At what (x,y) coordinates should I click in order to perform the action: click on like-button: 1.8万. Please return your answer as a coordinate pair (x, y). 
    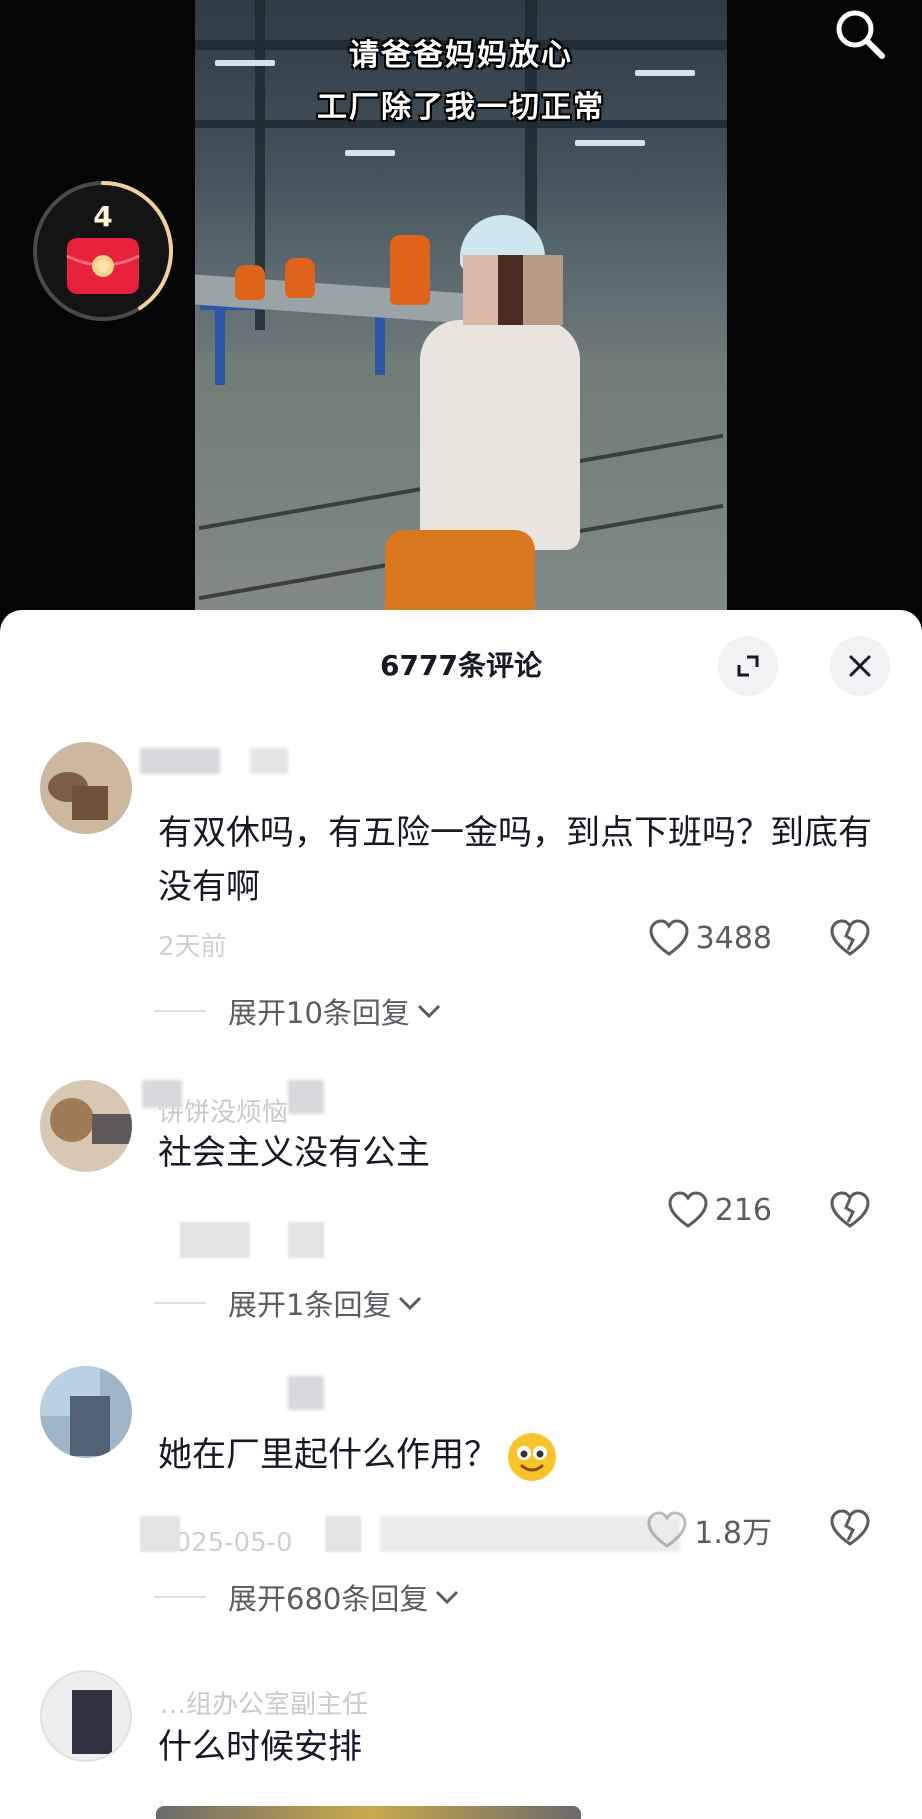
    Looking at the image, I should click on (709, 1530).